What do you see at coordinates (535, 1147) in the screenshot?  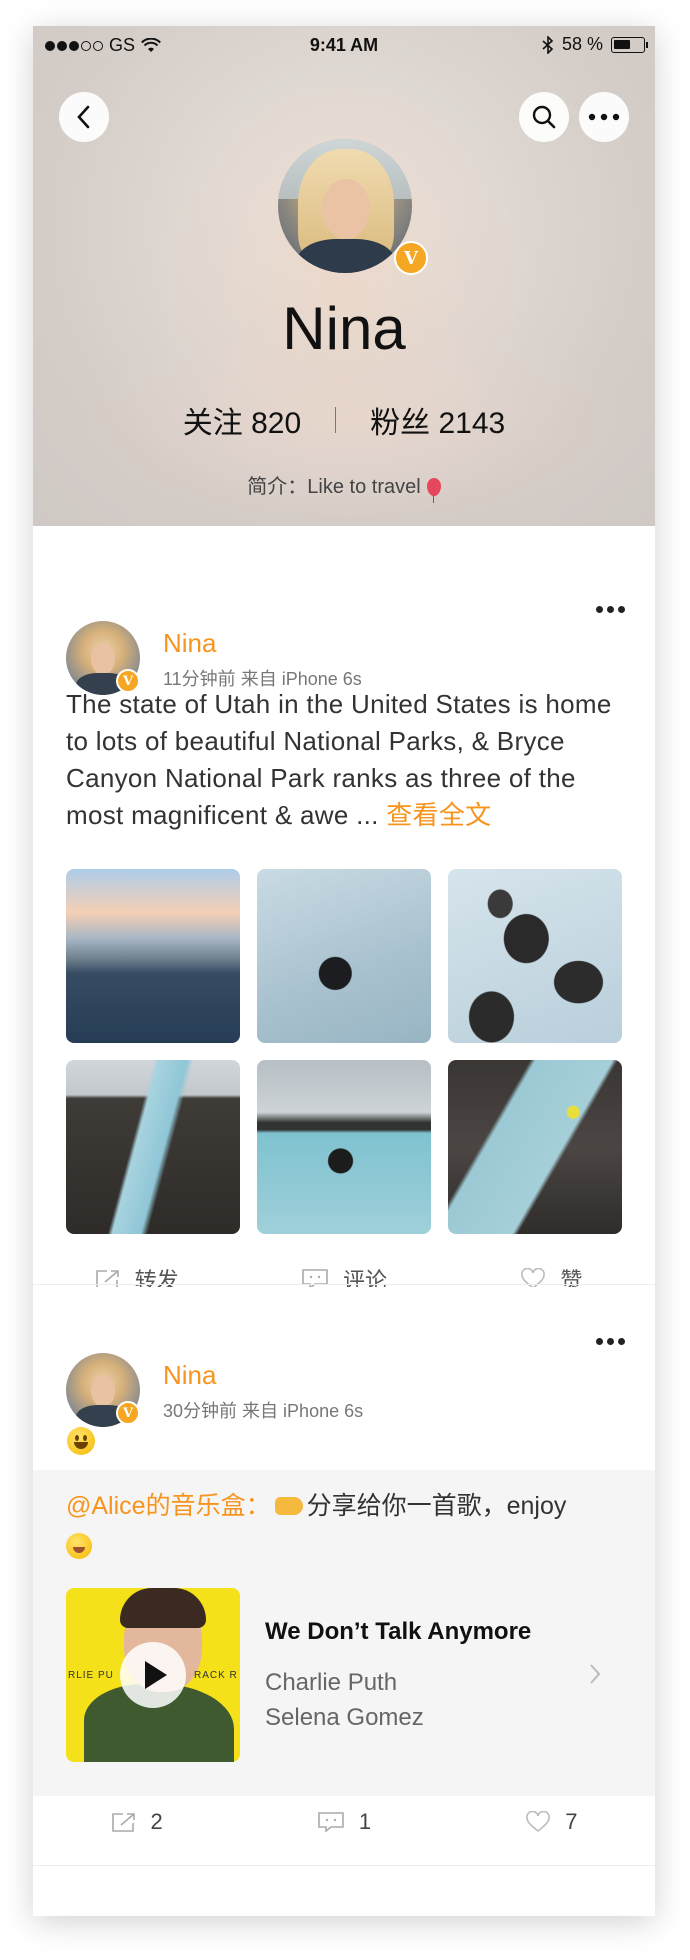 I see `person-on-rock-photo` at bounding box center [535, 1147].